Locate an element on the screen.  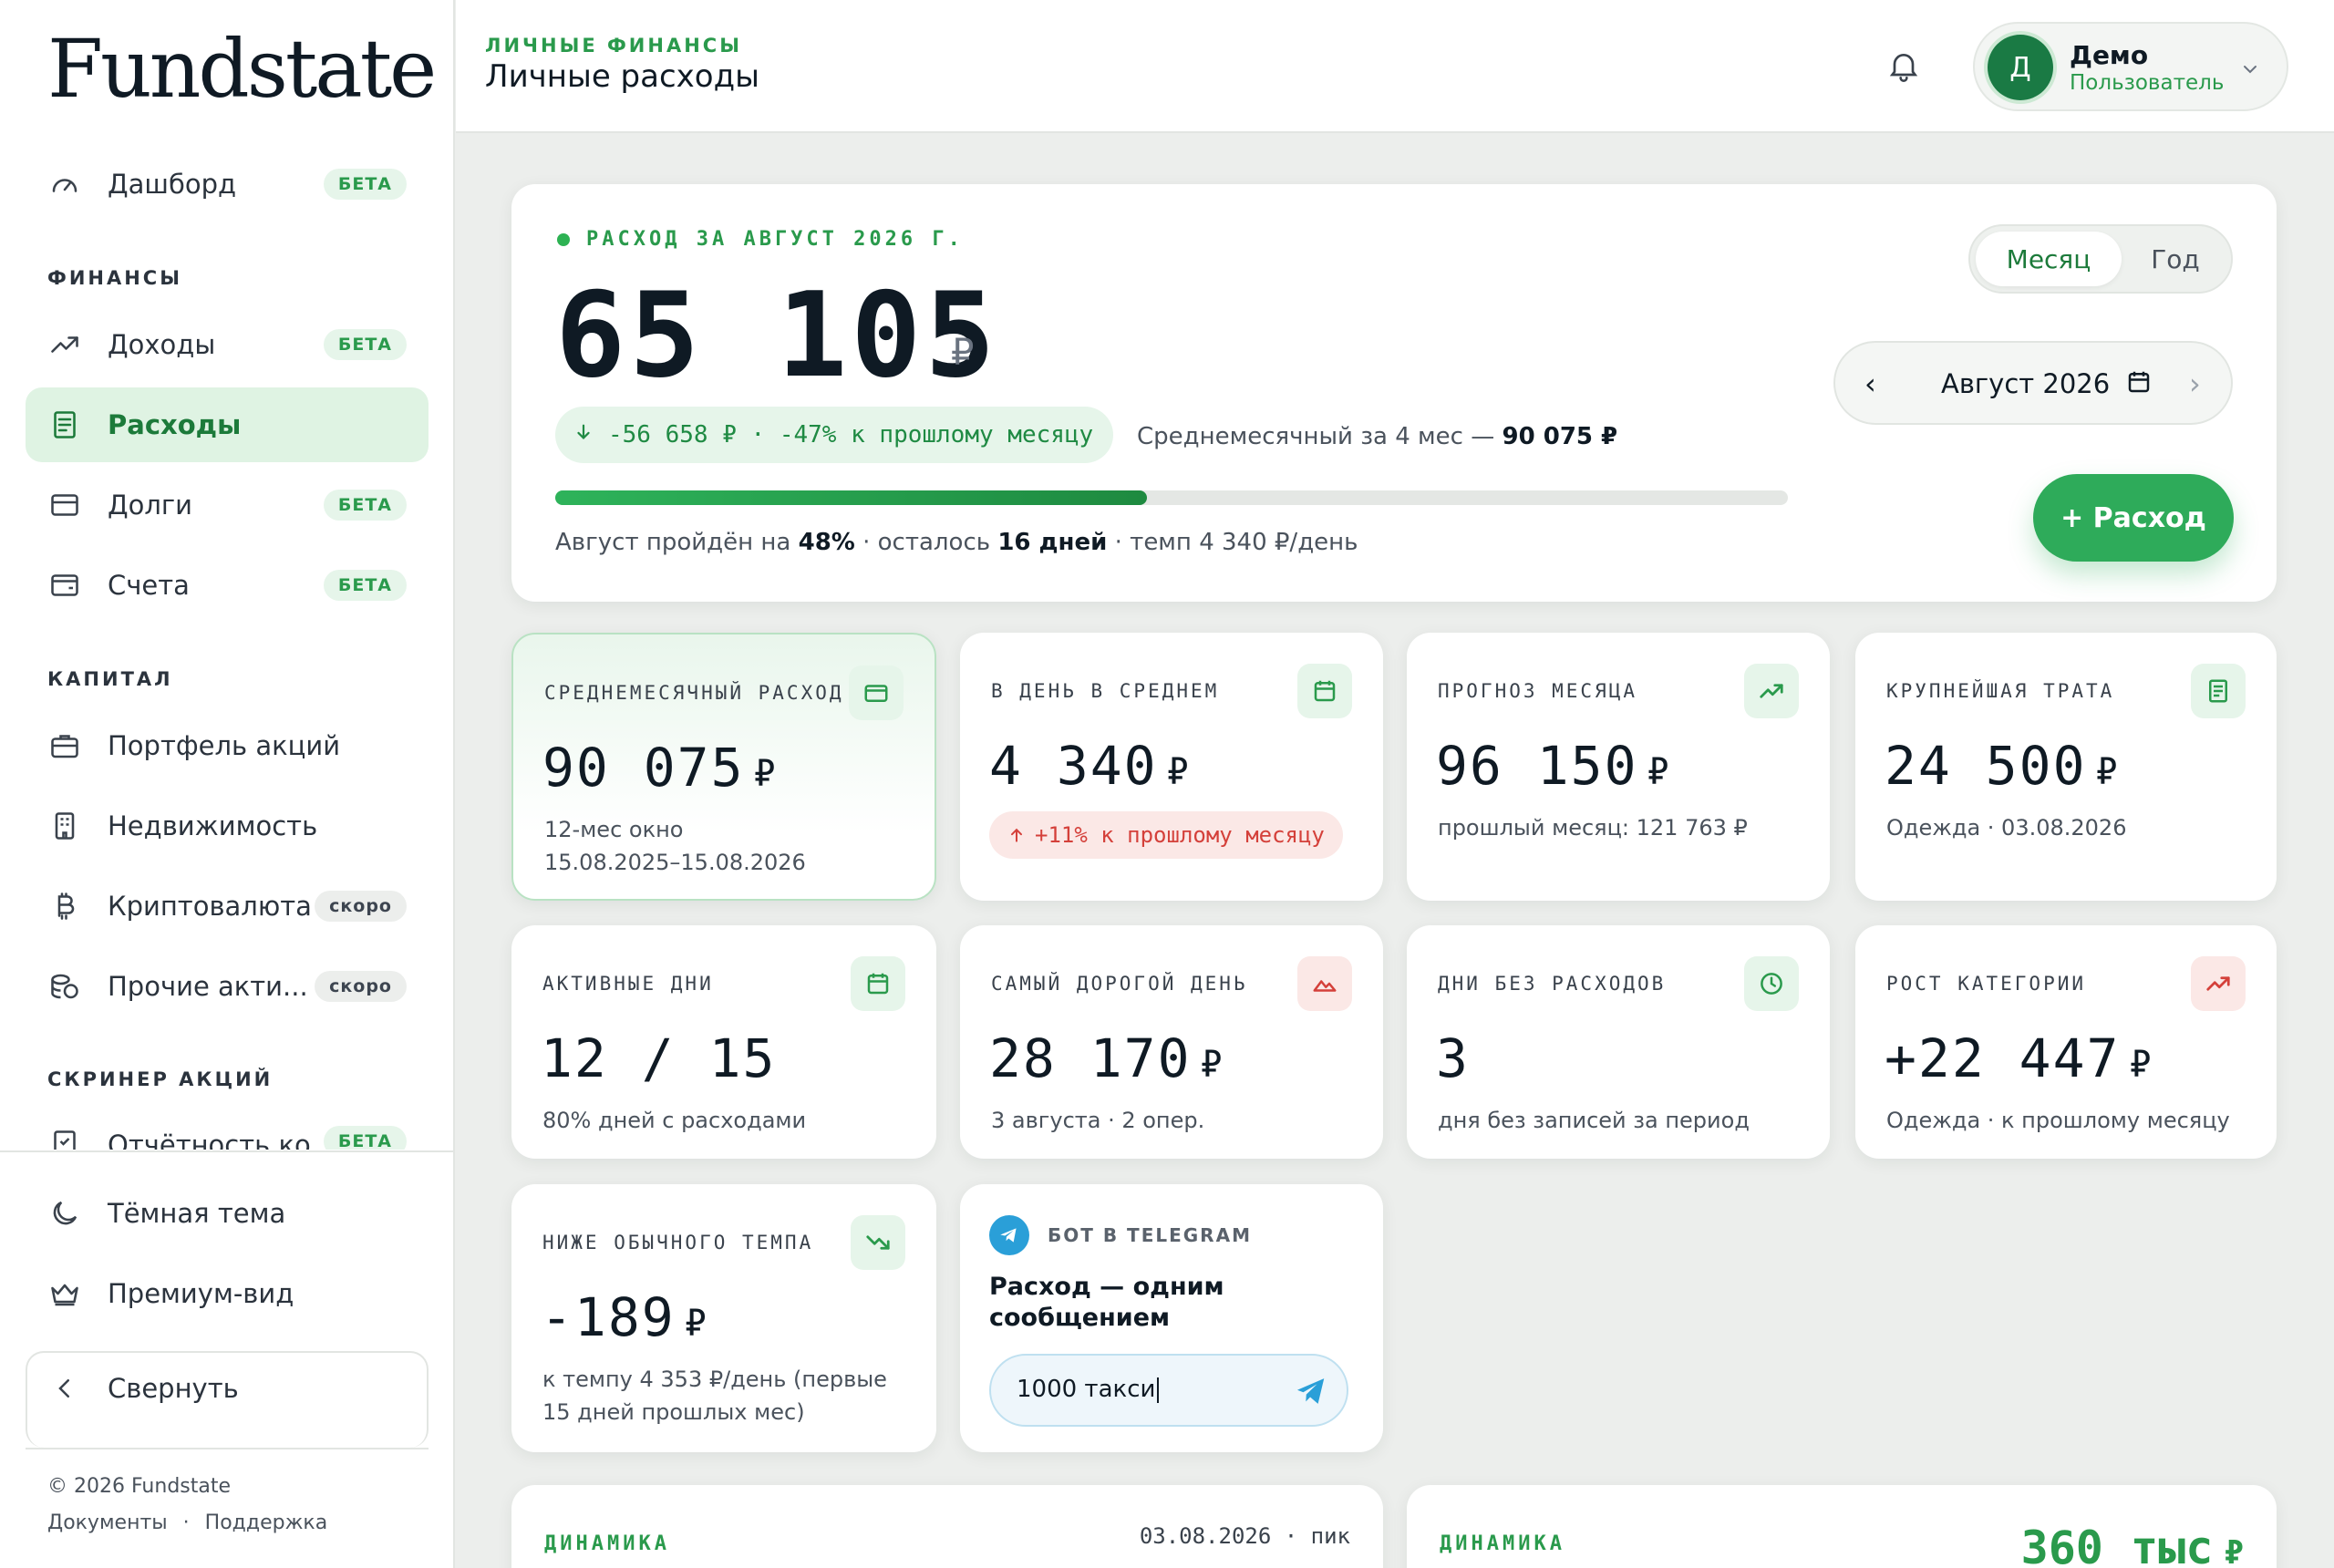
sidebar-item-expenses: Расходы is located at coordinates (227, 424).